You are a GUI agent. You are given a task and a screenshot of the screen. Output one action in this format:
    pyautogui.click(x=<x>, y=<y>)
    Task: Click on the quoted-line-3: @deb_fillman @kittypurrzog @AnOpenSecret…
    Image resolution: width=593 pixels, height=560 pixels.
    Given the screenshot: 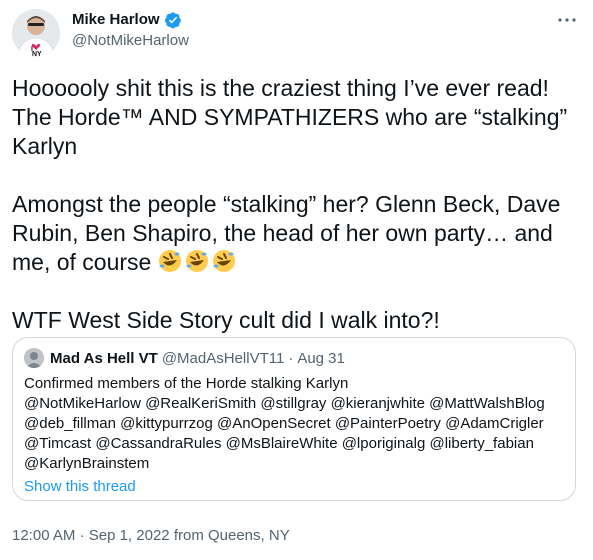 What is the action you would take?
    pyautogui.click(x=284, y=423)
    